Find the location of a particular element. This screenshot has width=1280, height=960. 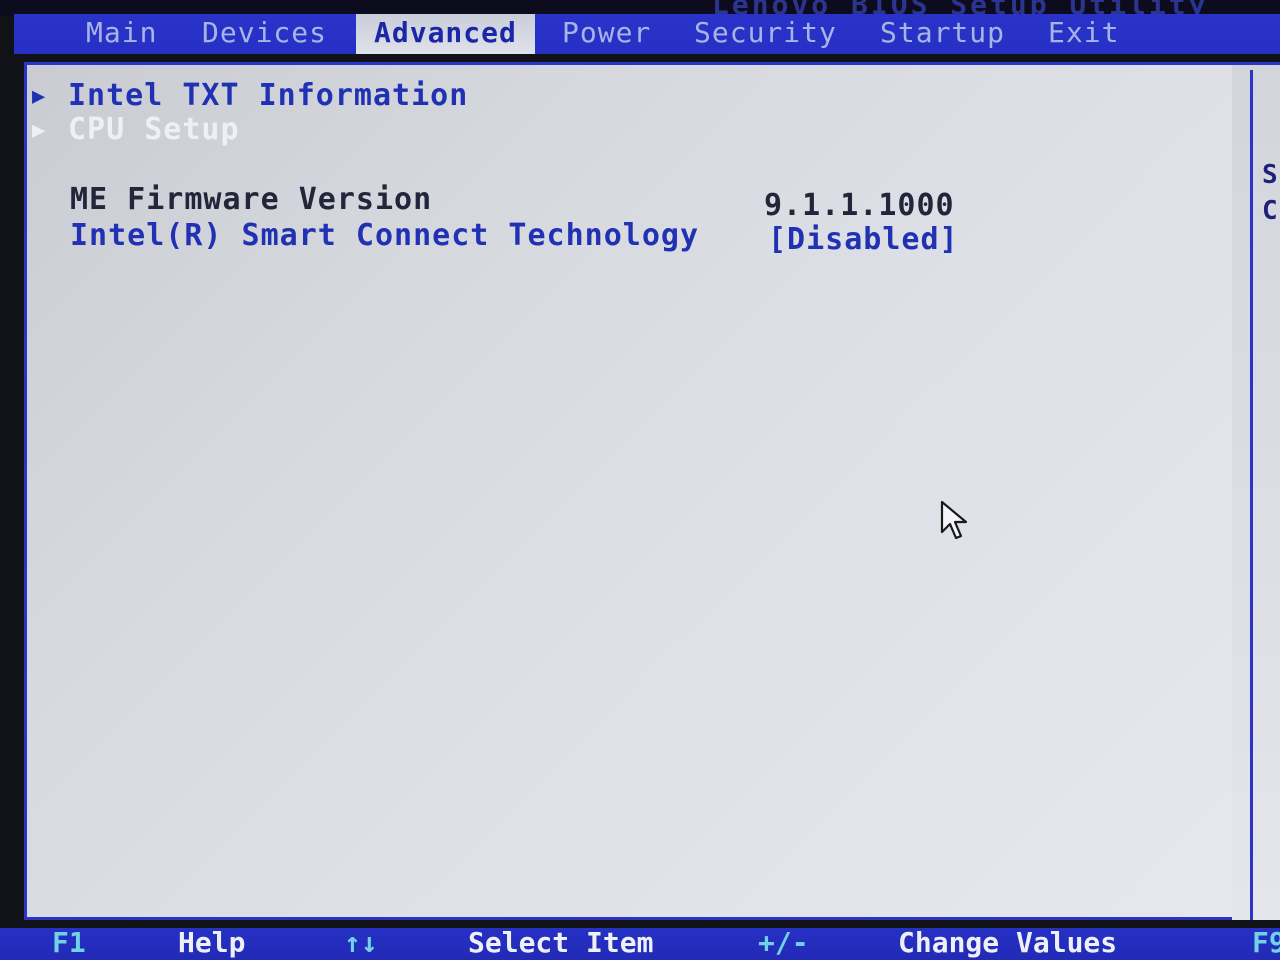

mouse-pointer-icon is located at coordinates (954, 520).